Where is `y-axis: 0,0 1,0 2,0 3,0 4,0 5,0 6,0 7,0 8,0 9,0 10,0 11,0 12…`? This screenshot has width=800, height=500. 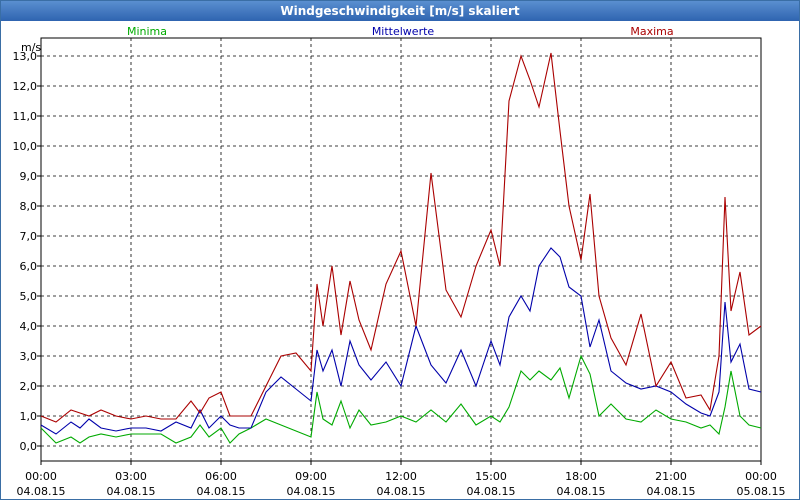
y-axis: 0,0 1,0 2,0 3,0 4,0 5,0 6,0 7,0 8,0 9,0 10,0 11,0 12… is located at coordinates (27, 247).